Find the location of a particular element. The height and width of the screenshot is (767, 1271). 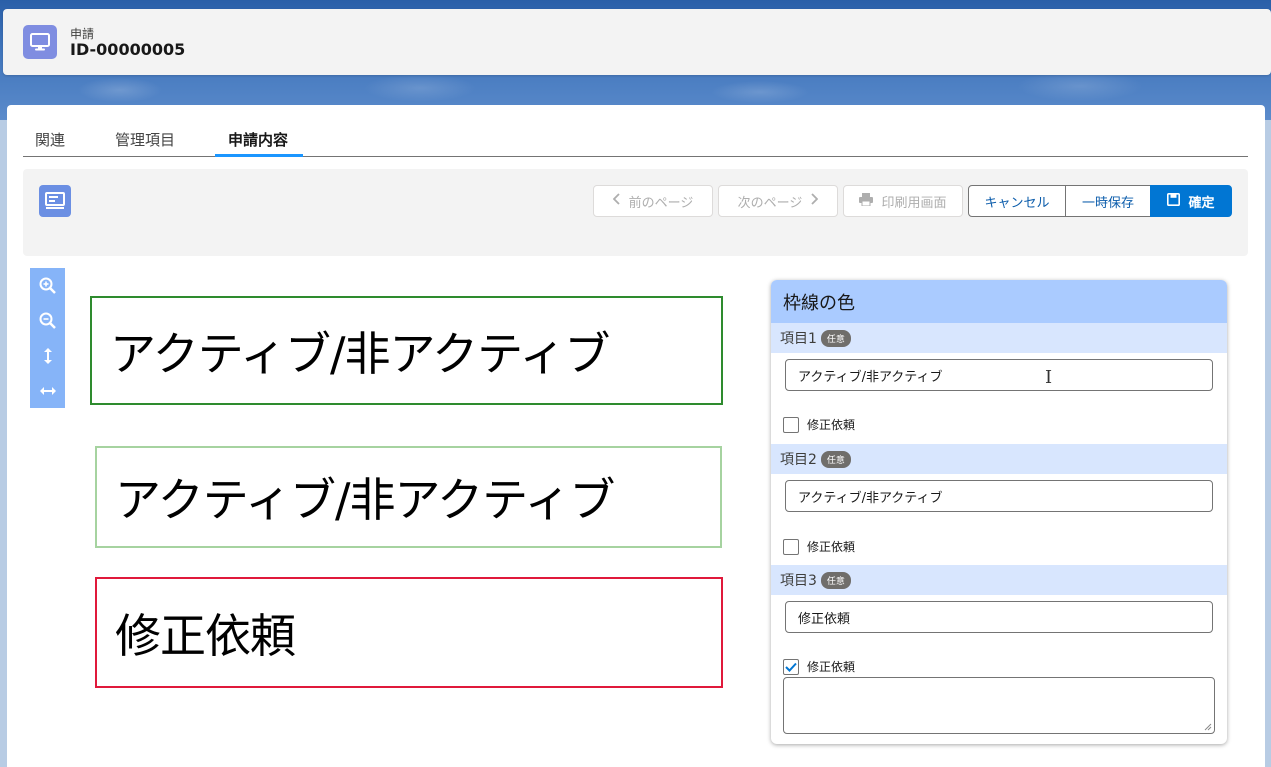

horizontal-arrows-icon is located at coordinates (47, 390).